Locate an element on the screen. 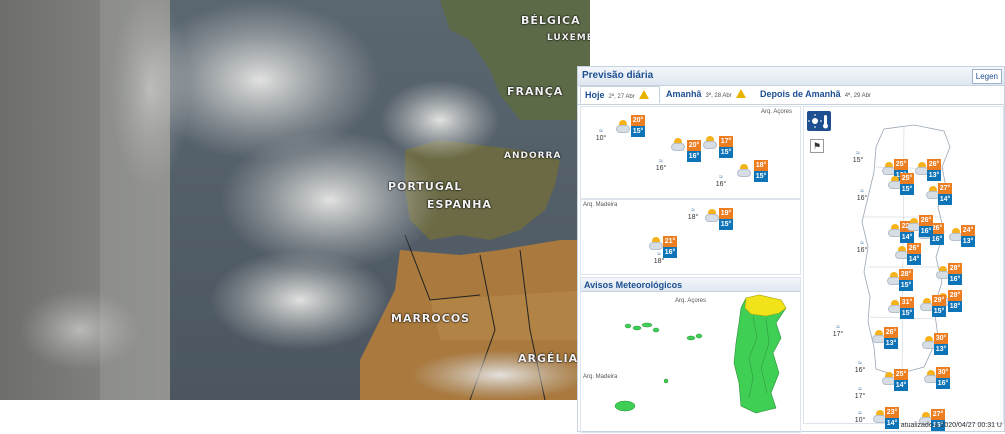  azores-label: Arq. Açores is located at coordinates (777, 112).